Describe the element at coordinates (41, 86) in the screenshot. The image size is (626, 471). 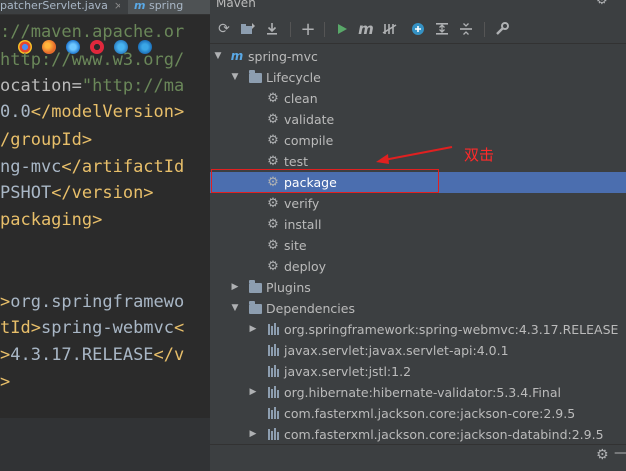
I see `code-attr: ocation=` at that location.